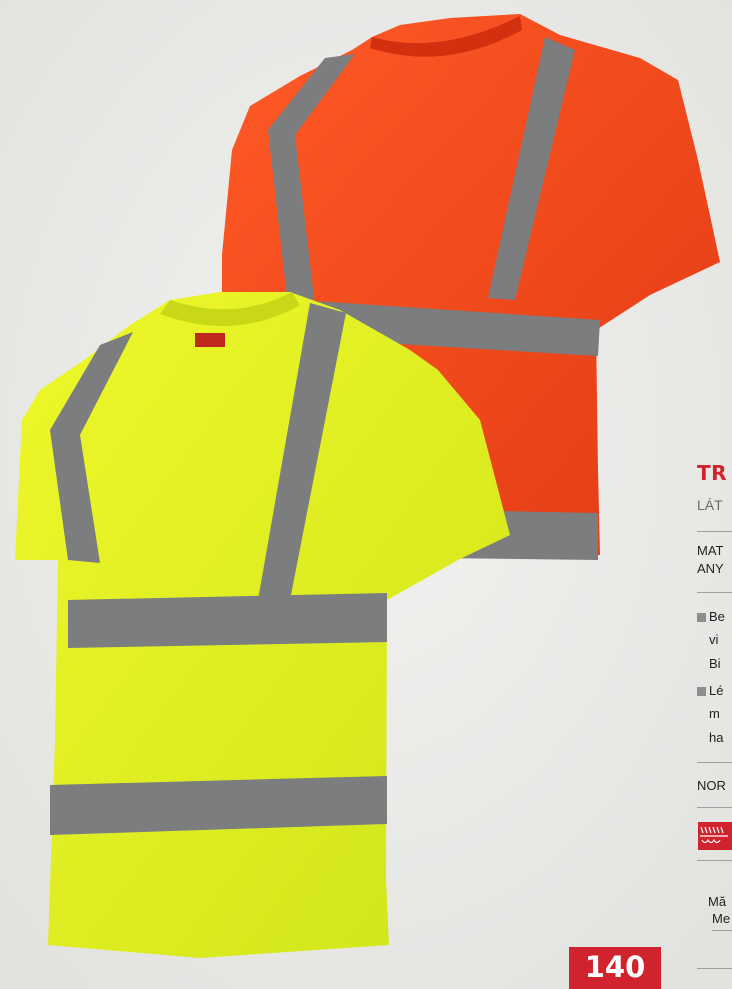 This screenshot has height=989, width=732. I want to click on feature-1-line-2: vi, so click(714, 639).